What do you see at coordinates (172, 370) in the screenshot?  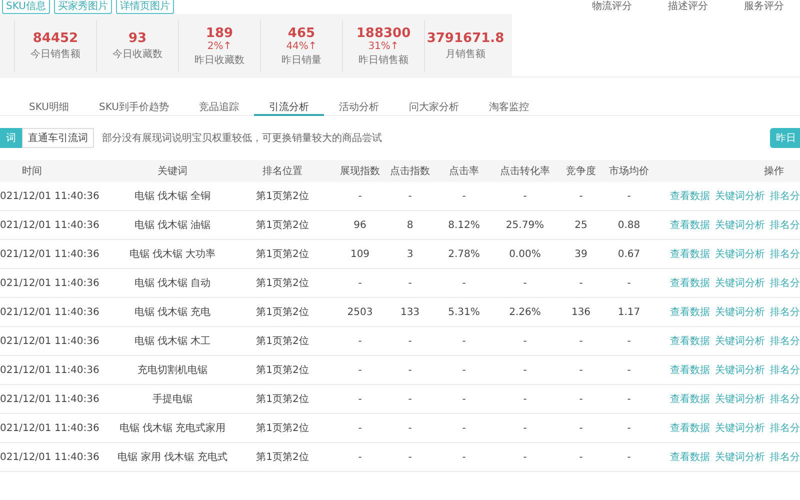 I see `table-cell-text: 充电切割机电锯` at bounding box center [172, 370].